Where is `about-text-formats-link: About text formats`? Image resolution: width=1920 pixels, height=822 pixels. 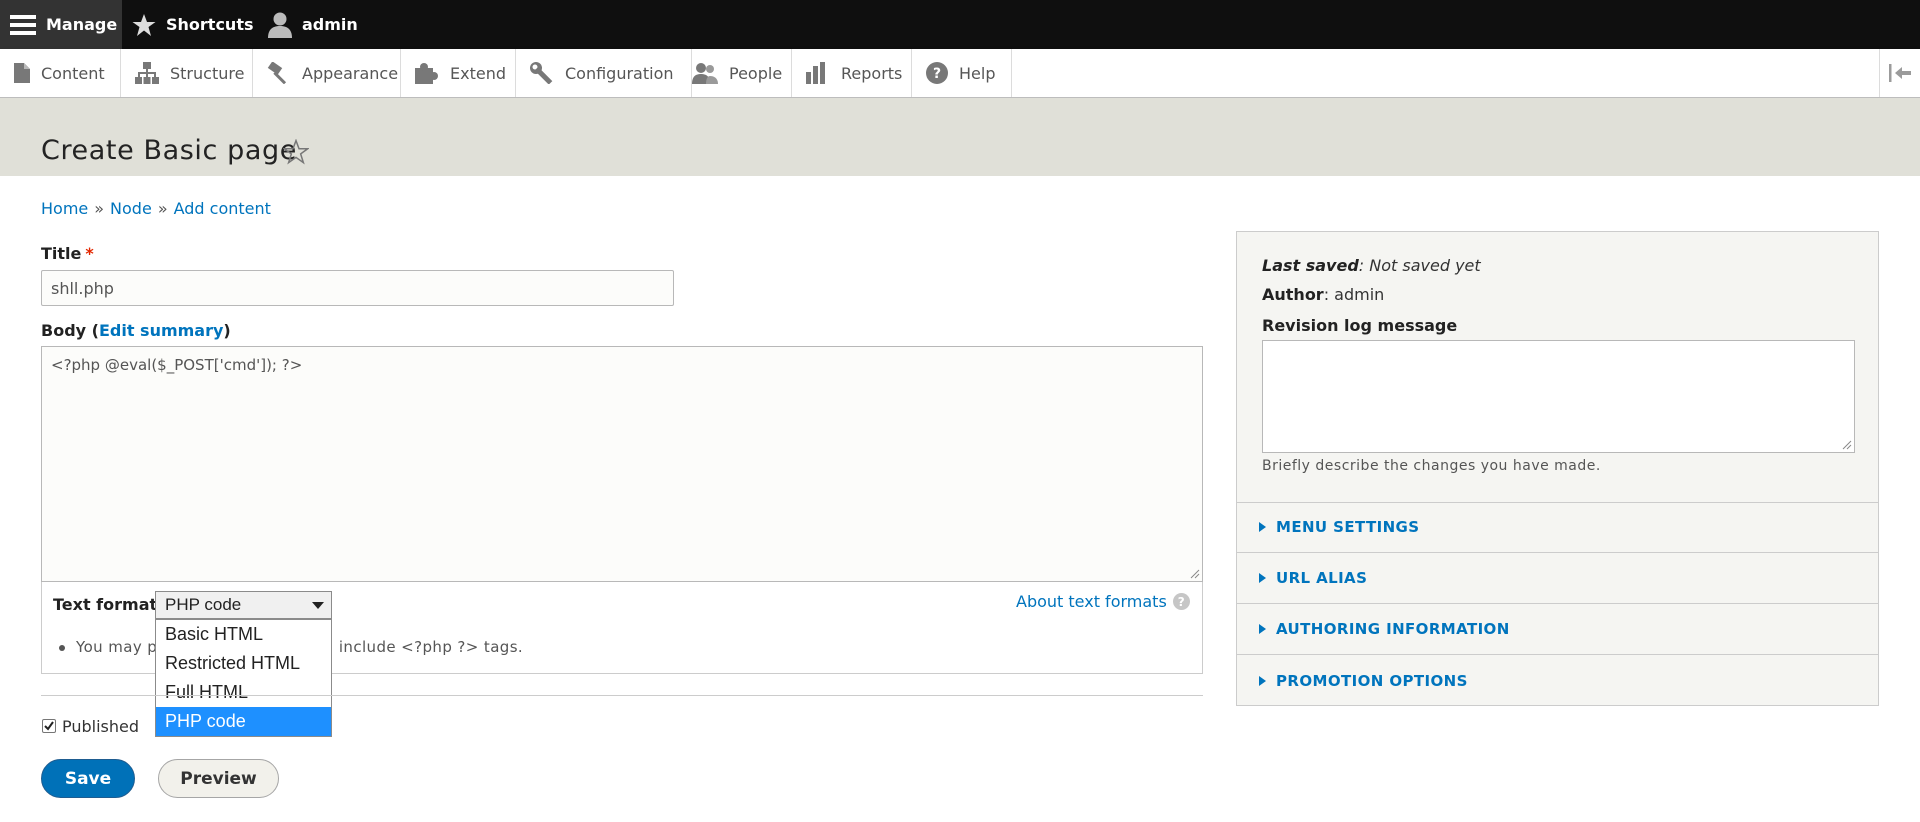
about-text-formats-link: About text formats is located at coordinates (1091, 601).